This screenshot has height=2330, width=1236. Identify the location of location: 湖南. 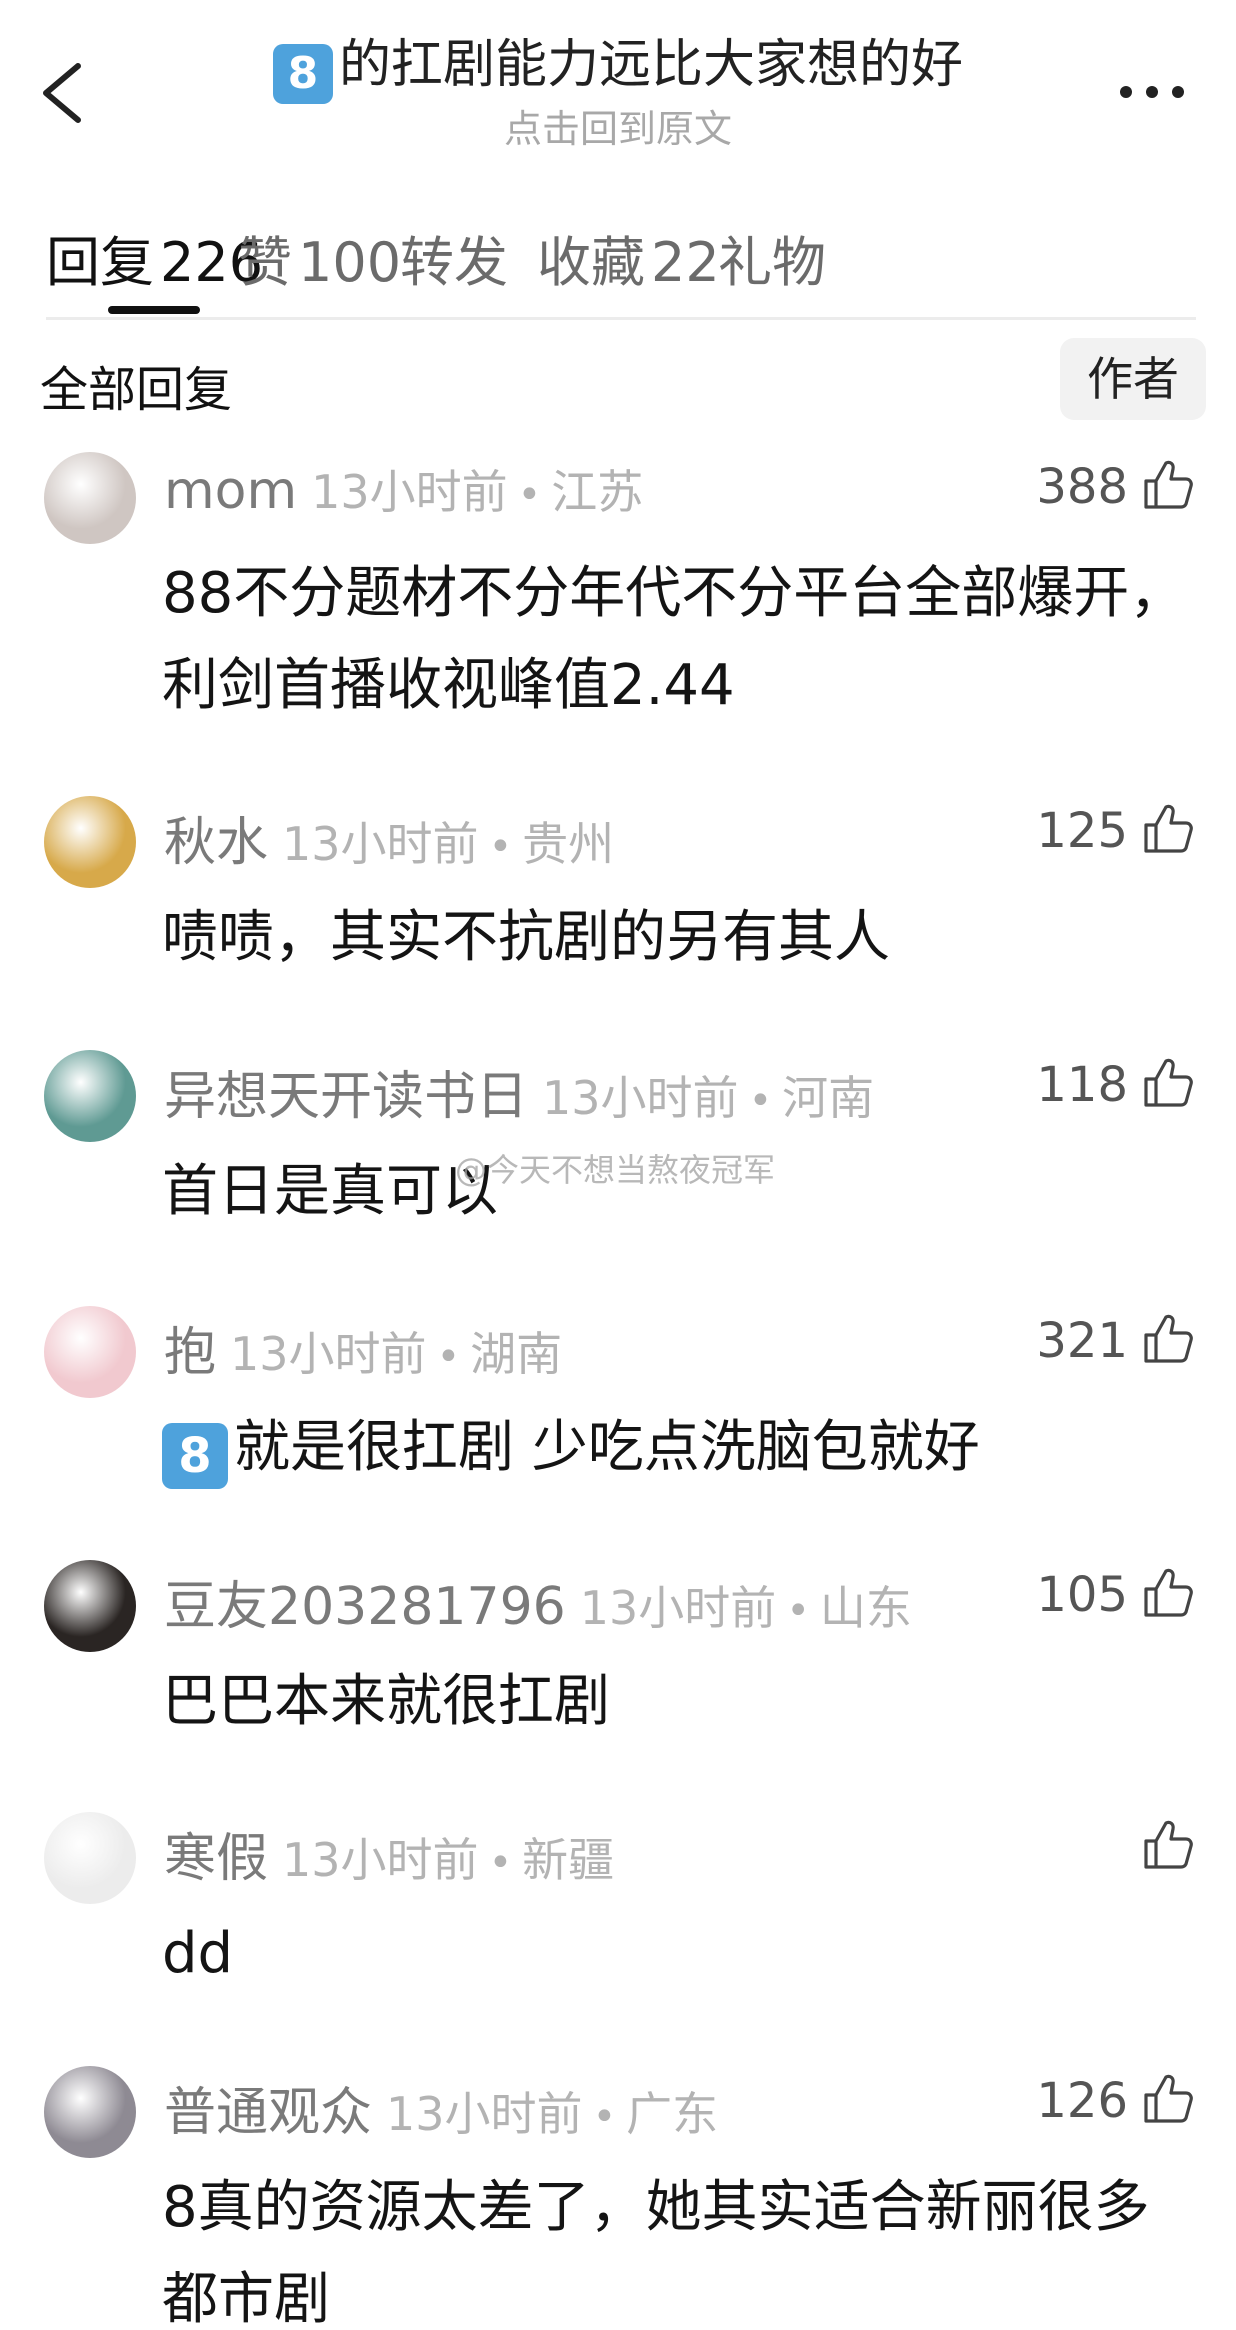
(516, 1354).